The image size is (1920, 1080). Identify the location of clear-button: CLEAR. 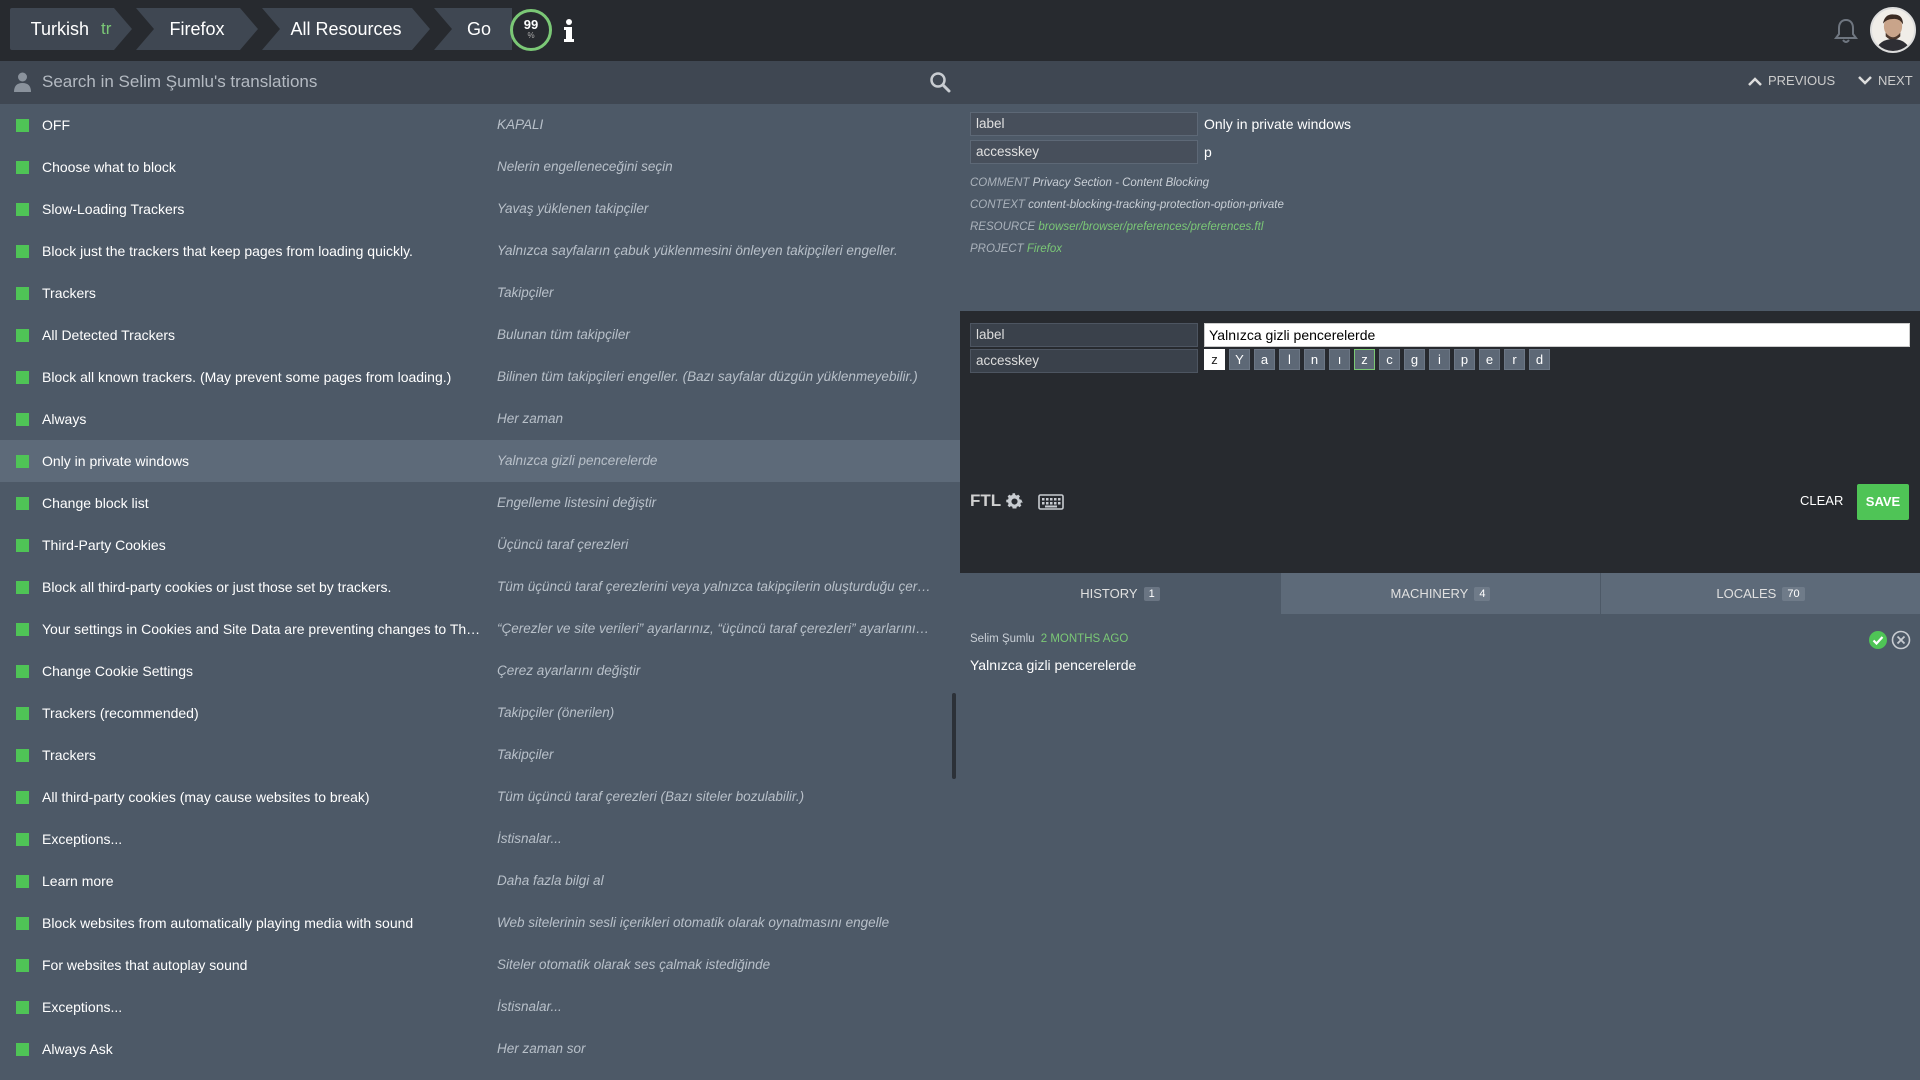
(1821, 500).